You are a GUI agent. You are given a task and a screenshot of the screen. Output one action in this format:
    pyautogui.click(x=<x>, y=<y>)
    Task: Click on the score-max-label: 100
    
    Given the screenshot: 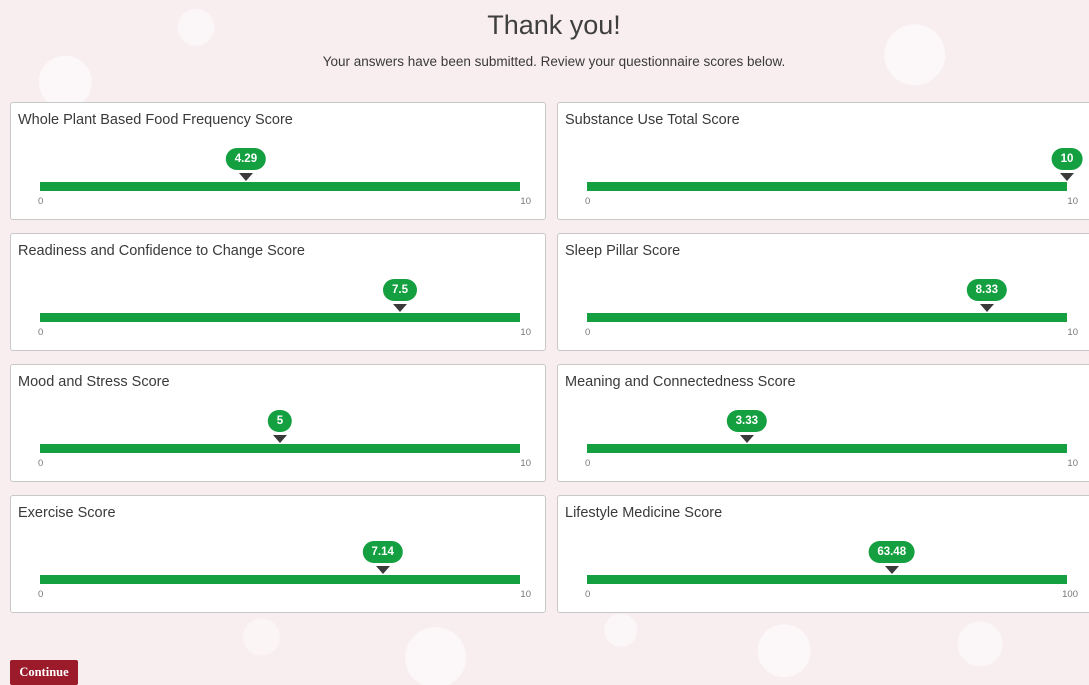 What is the action you would take?
    pyautogui.click(x=1070, y=594)
    